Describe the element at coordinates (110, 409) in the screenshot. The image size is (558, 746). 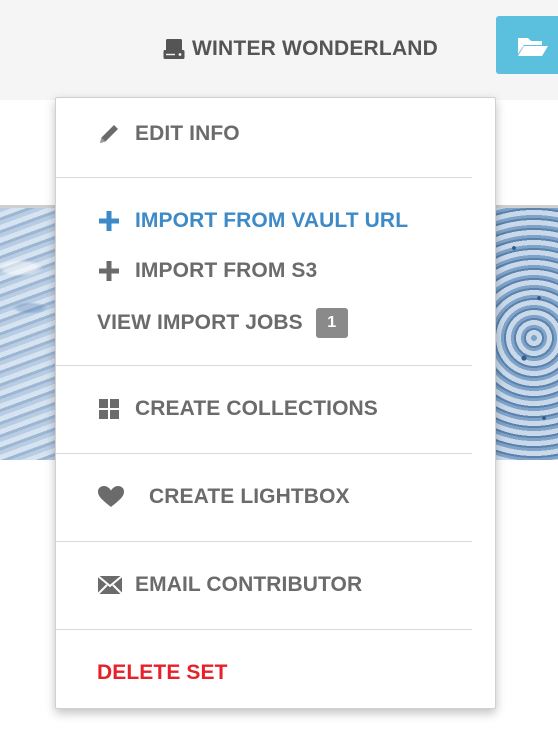
I see `grid-icon` at that location.